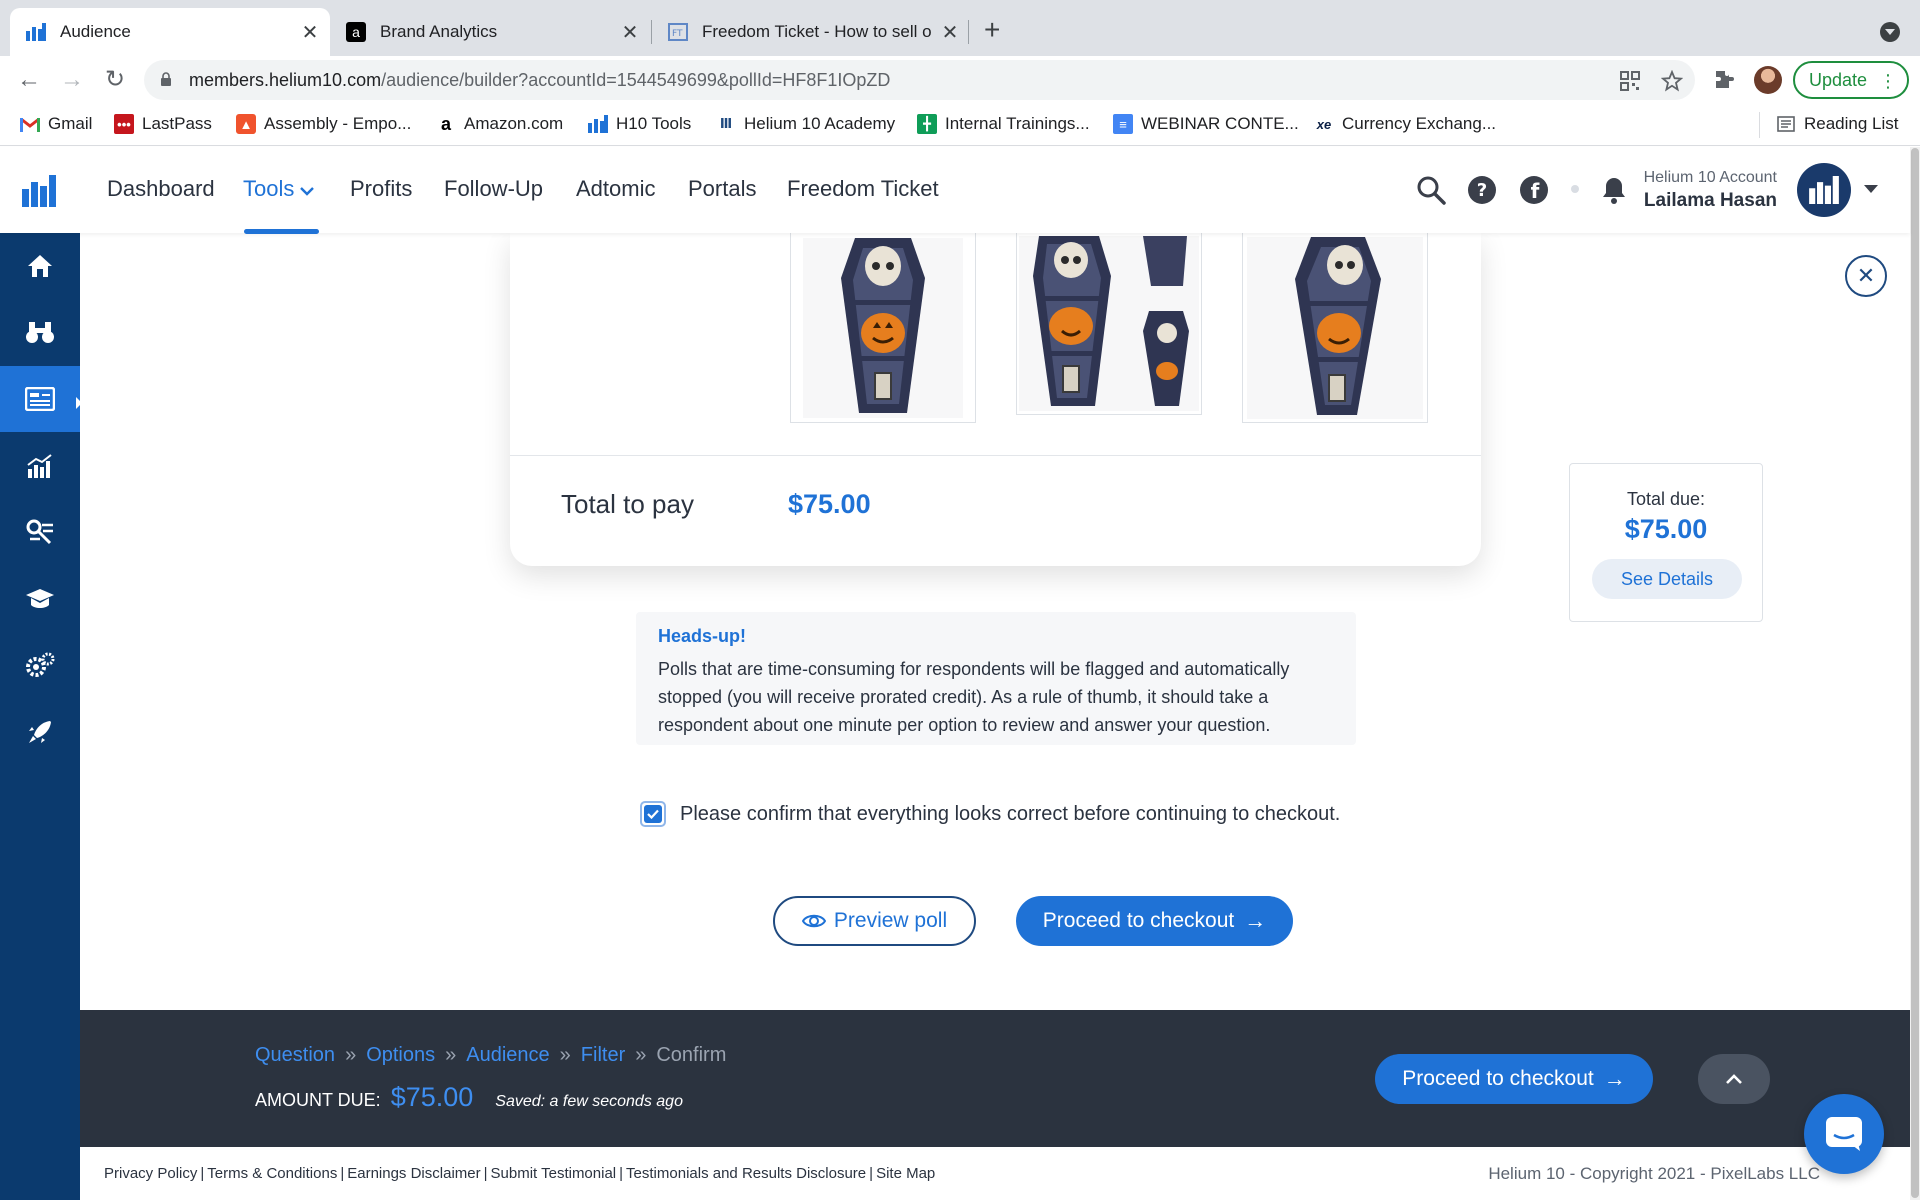  Describe the element at coordinates (1666, 499) in the screenshot. I see `total-due-label: Total due:` at that location.